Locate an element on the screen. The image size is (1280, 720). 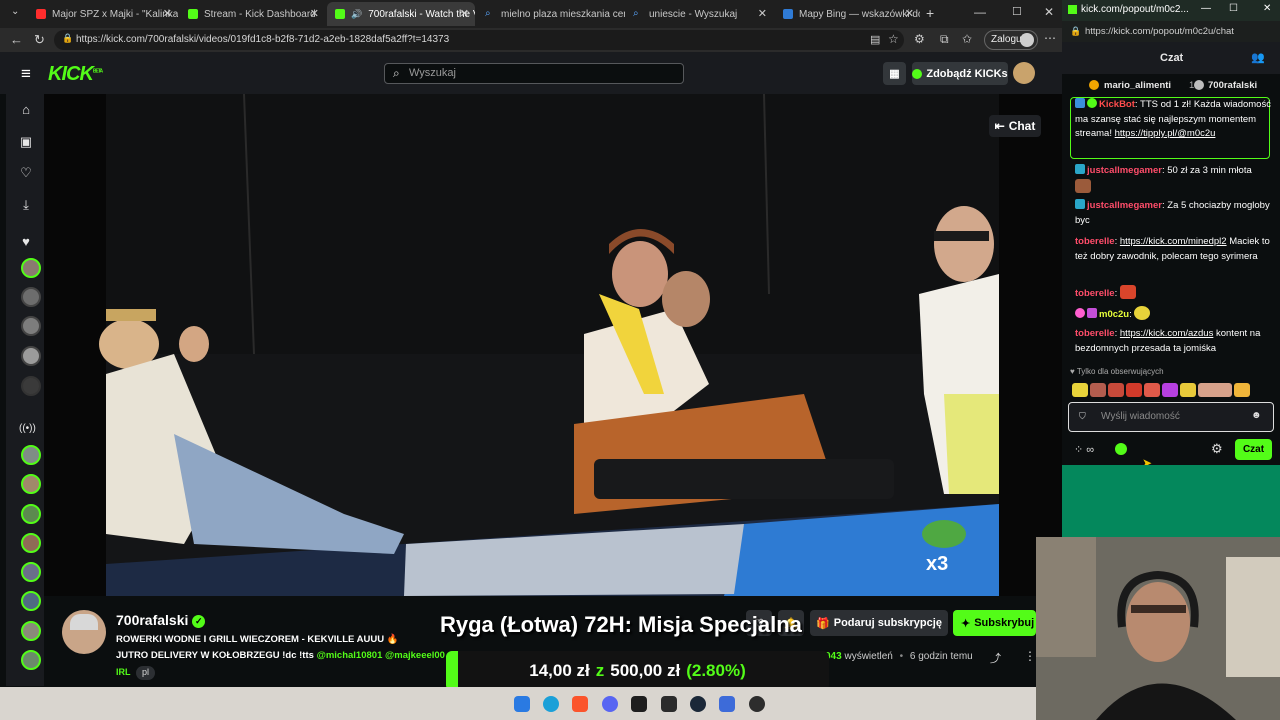
chat-url-bar: 🔒 https://kick.com/popout/m0c2u/chat is located at coordinates (1171, 31).